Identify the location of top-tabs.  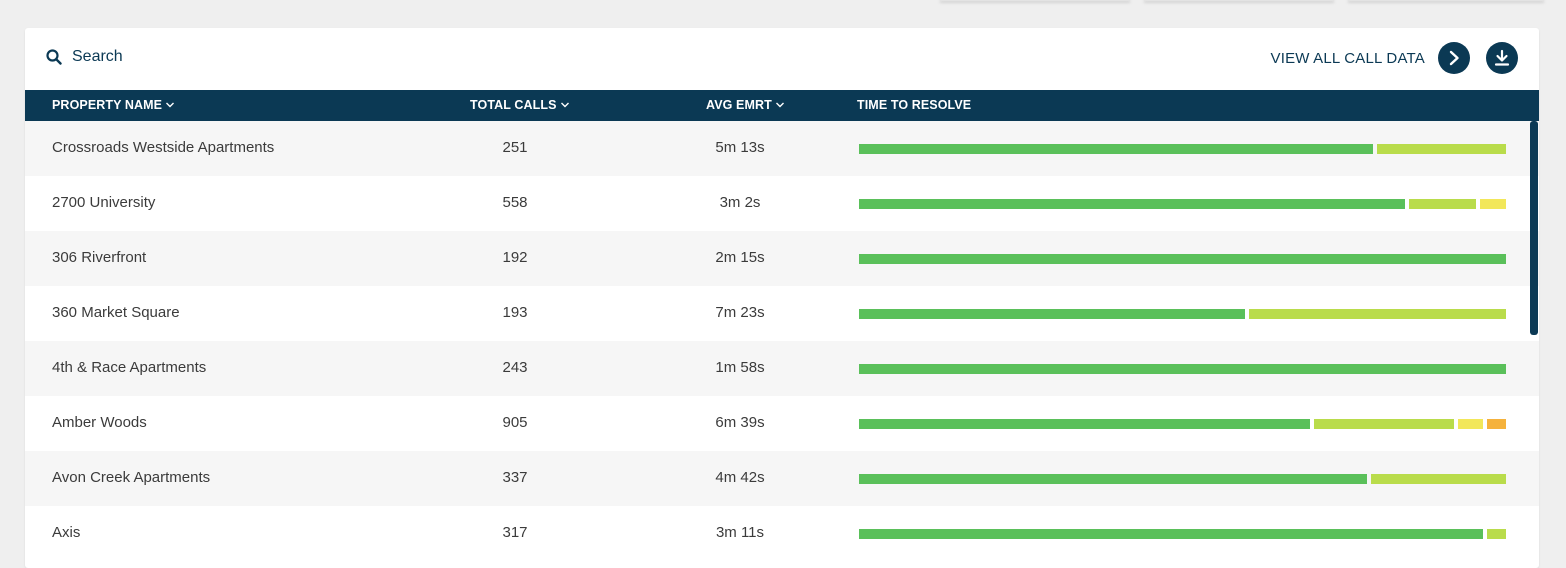
(1242, 0).